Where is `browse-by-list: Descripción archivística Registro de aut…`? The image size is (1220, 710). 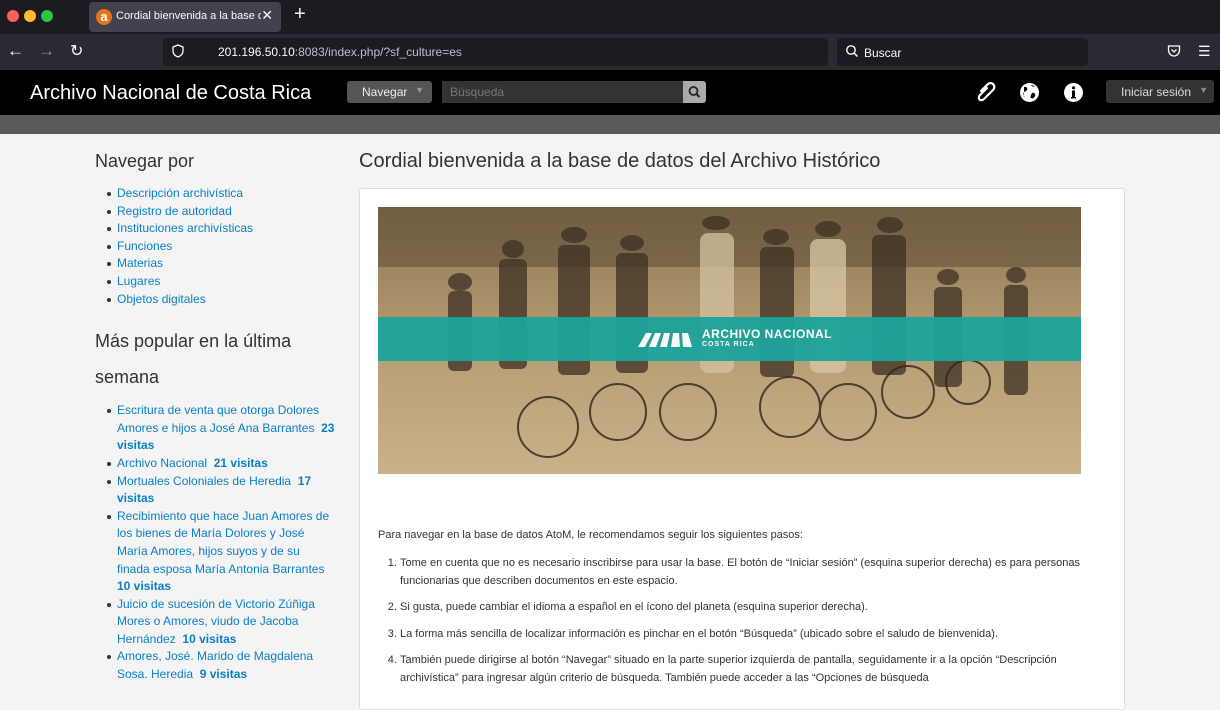
browse-by-list: Descripción archivística Registro de aut… is located at coordinates (220, 246).